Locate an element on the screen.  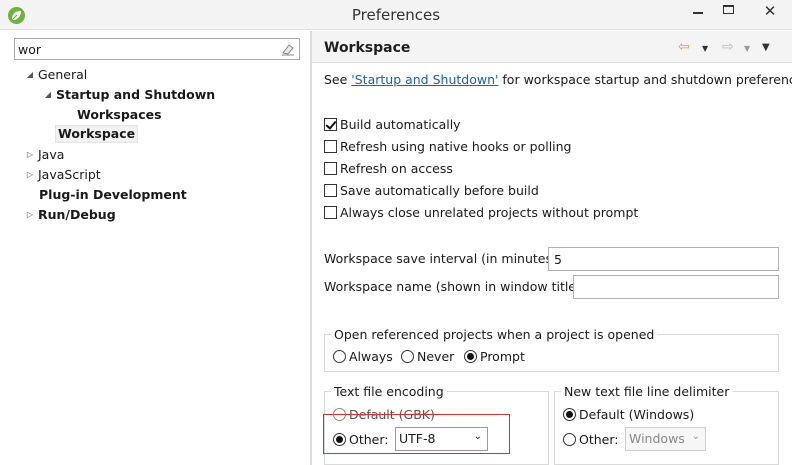
tree-item-general: ◢ General is located at coordinates (56, 74).